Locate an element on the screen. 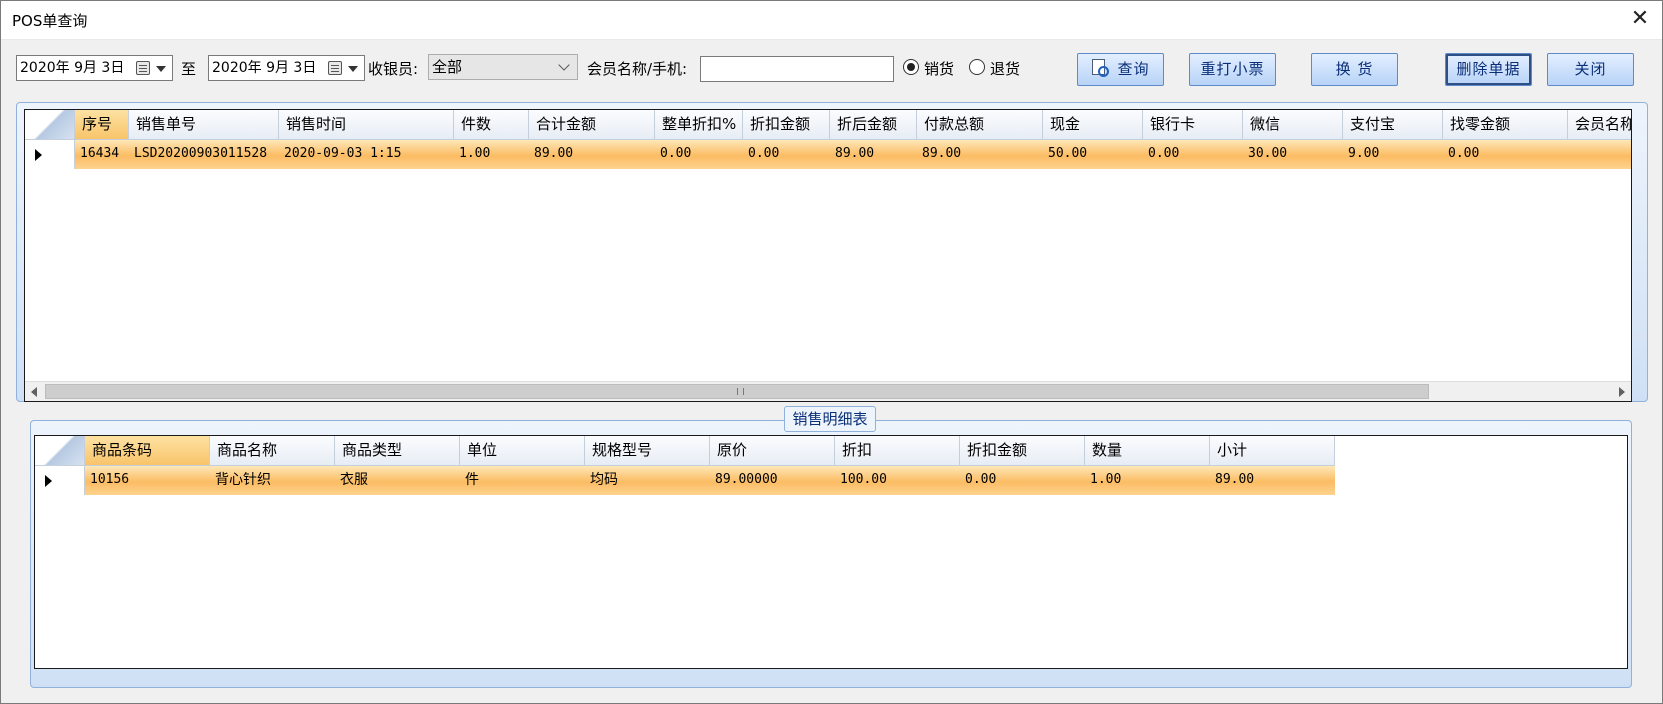 Image resolution: width=1663 pixels, height=704 pixels. scroll-thumb is located at coordinates (737, 391).